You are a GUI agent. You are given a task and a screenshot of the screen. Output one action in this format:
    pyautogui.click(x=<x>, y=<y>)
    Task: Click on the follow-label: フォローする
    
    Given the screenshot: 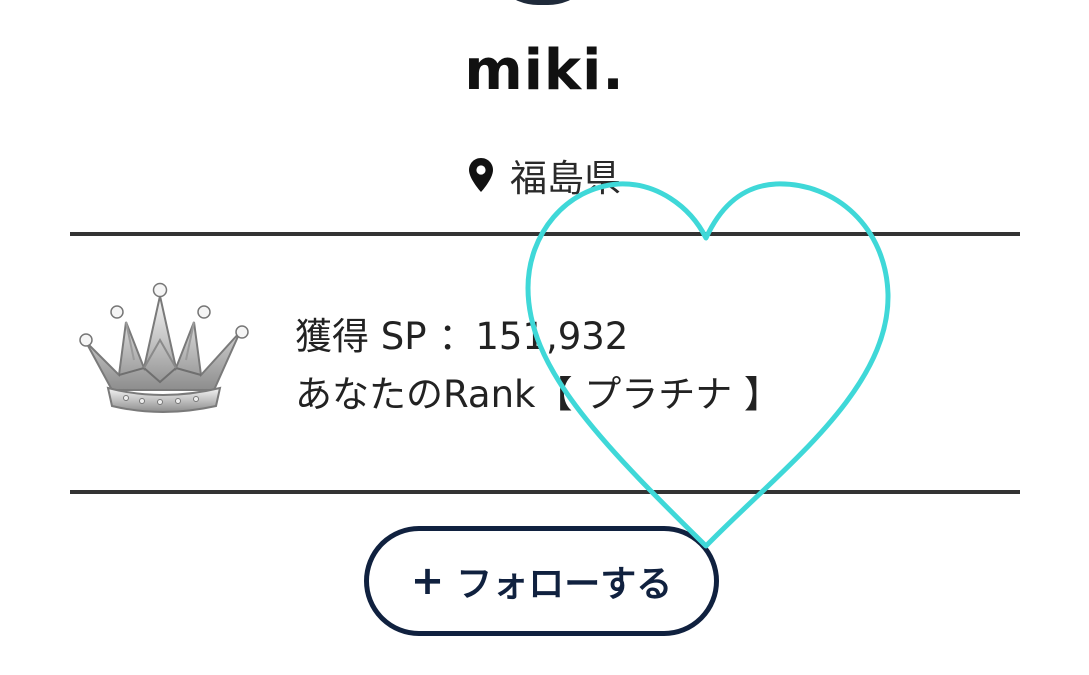 What is the action you would take?
    pyautogui.click(x=564, y=584)
    